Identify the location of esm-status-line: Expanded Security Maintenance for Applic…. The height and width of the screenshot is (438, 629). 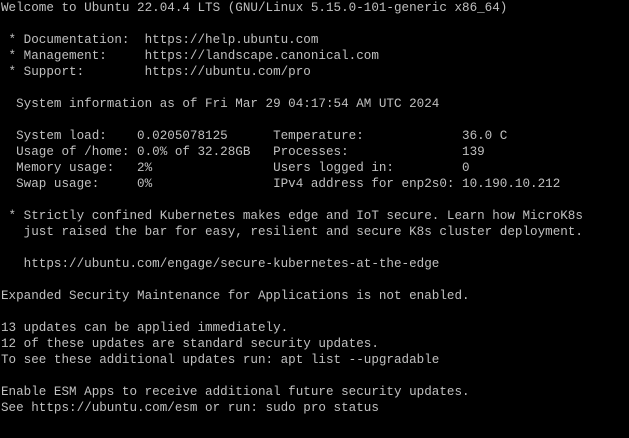
(235, 296).